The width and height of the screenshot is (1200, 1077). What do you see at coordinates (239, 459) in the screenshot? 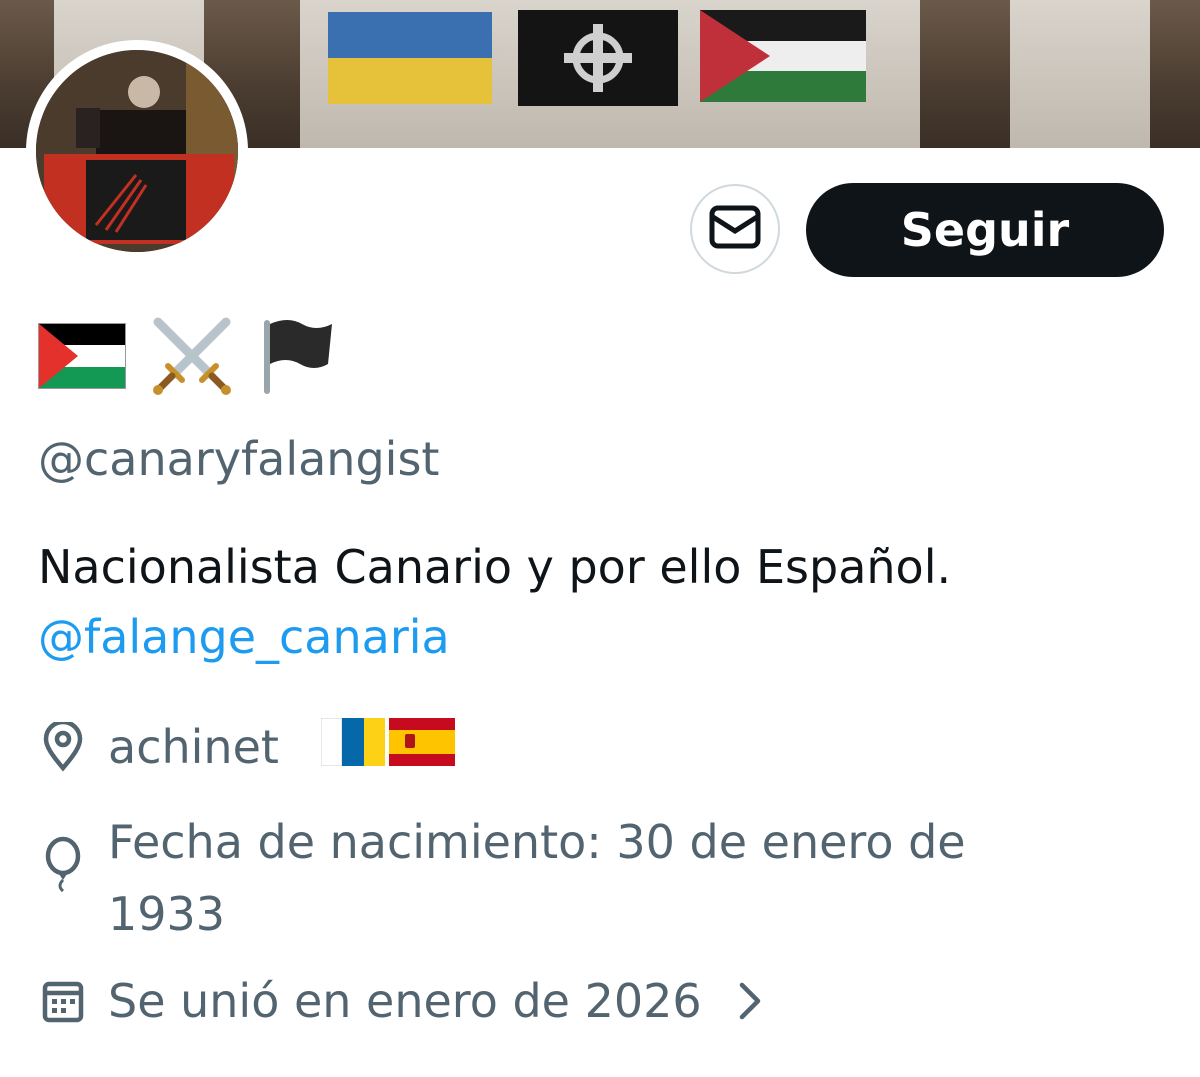
I see `username-handle: @canaryfalangist` at bounding box center [239, 459].